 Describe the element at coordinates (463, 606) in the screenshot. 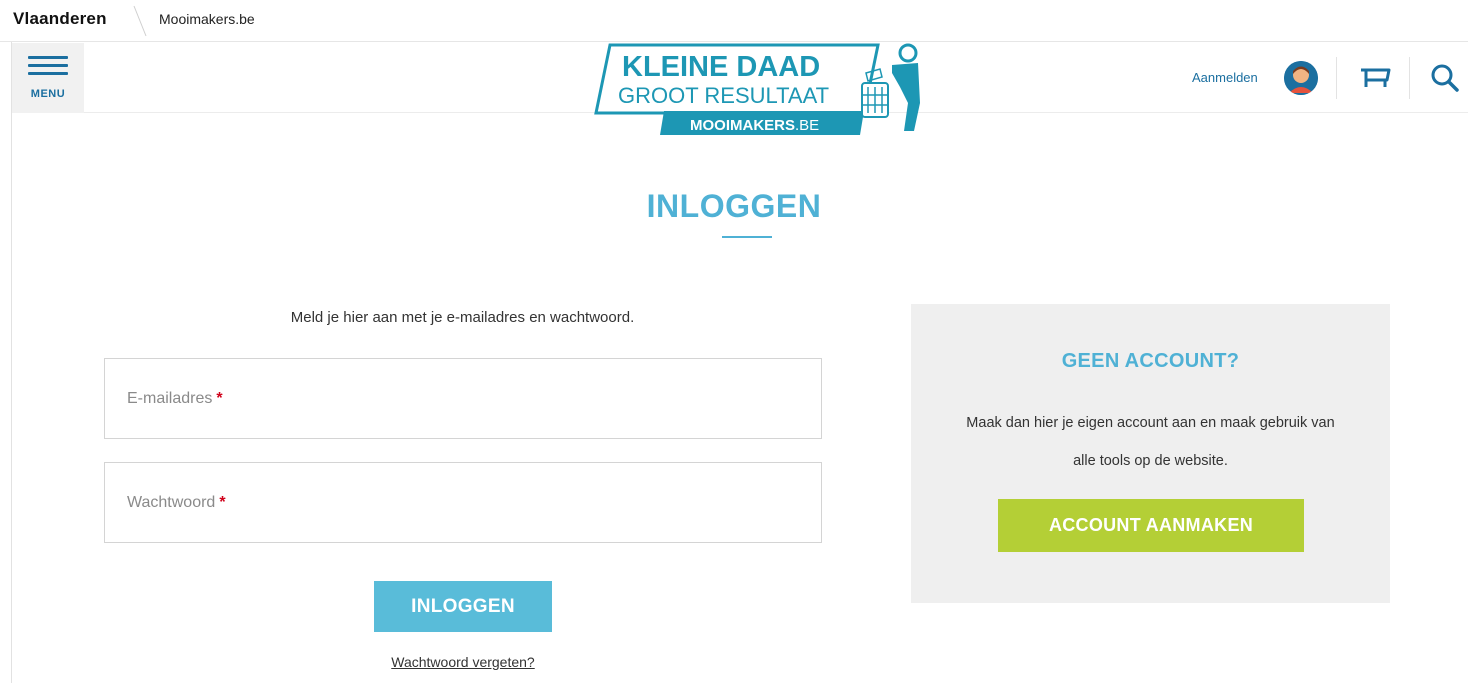

I see `login-submit-button: INLOGGEN` at that location.